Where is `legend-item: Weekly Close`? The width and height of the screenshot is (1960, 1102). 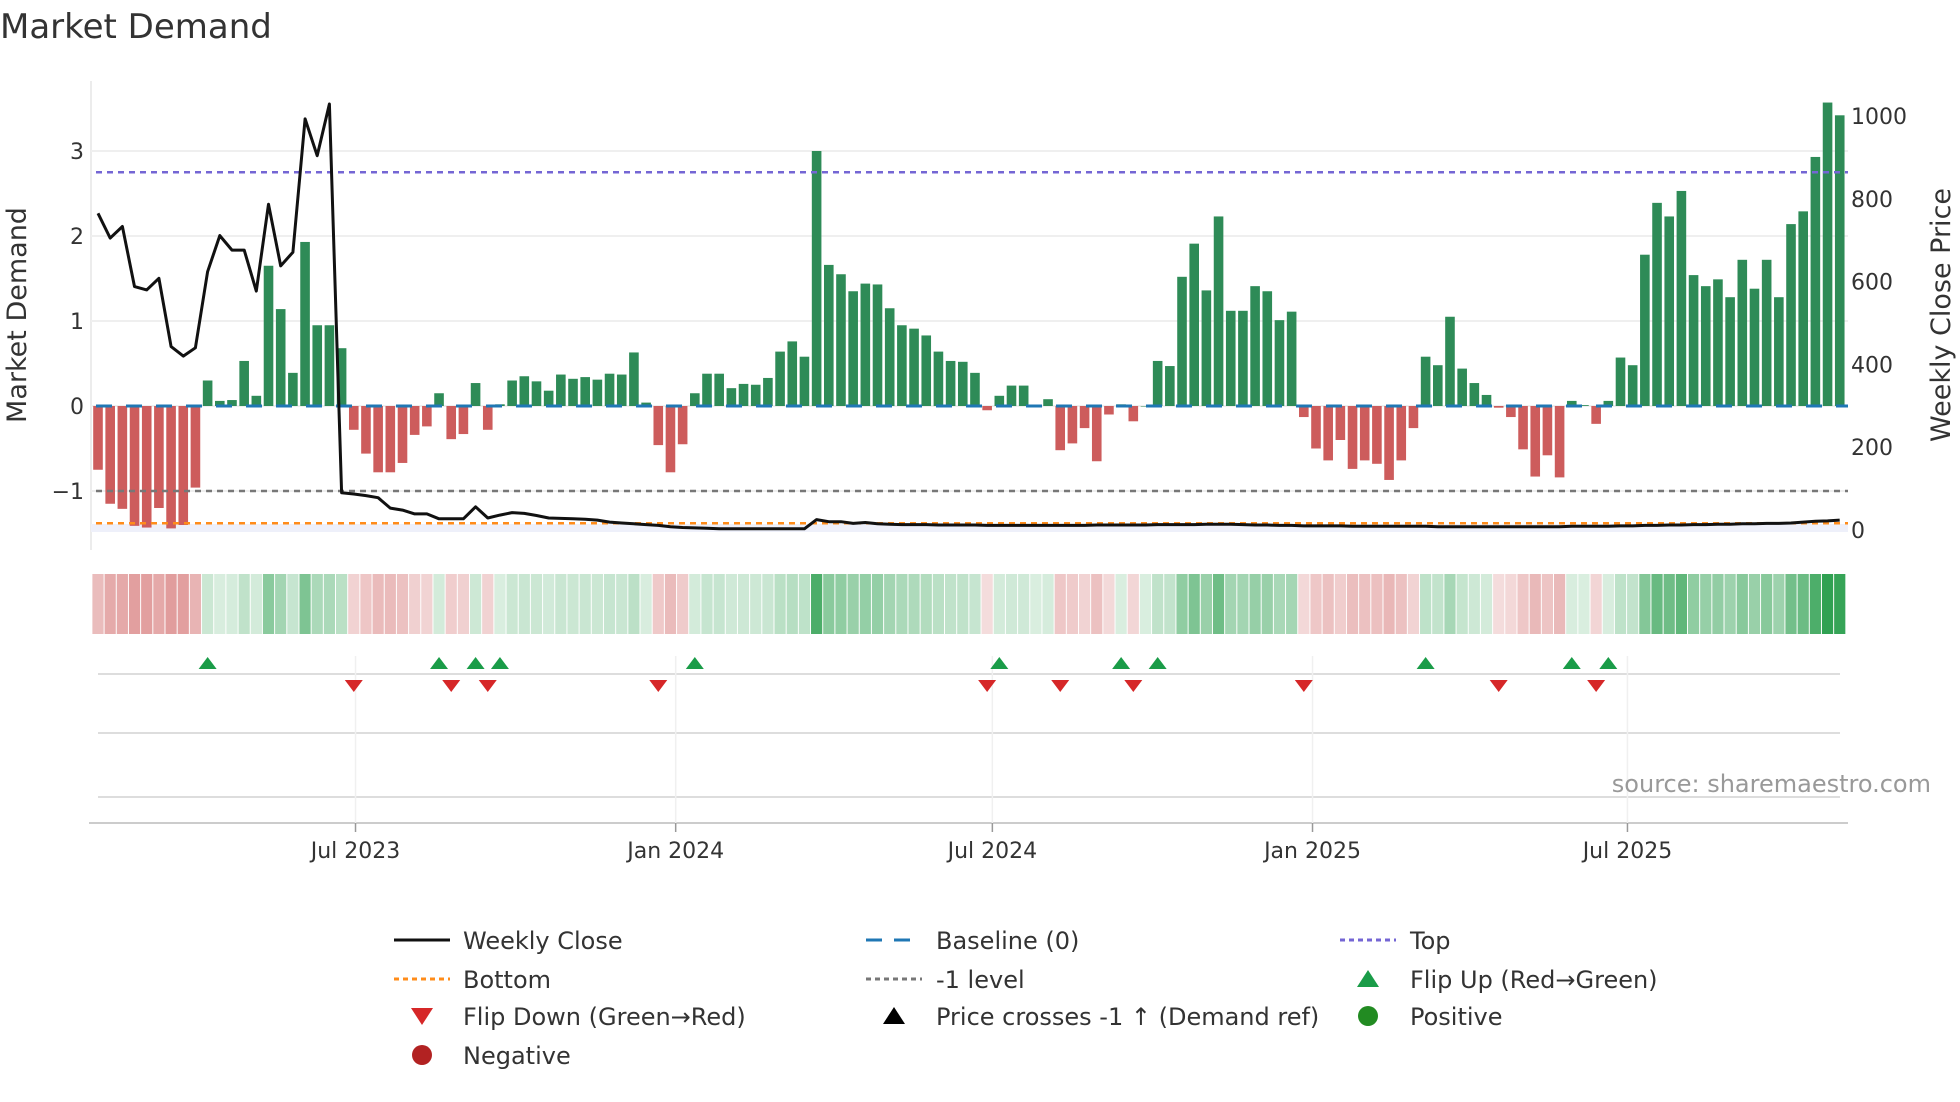 legend-item: Weekly Close is located at coordinates (508, 941).